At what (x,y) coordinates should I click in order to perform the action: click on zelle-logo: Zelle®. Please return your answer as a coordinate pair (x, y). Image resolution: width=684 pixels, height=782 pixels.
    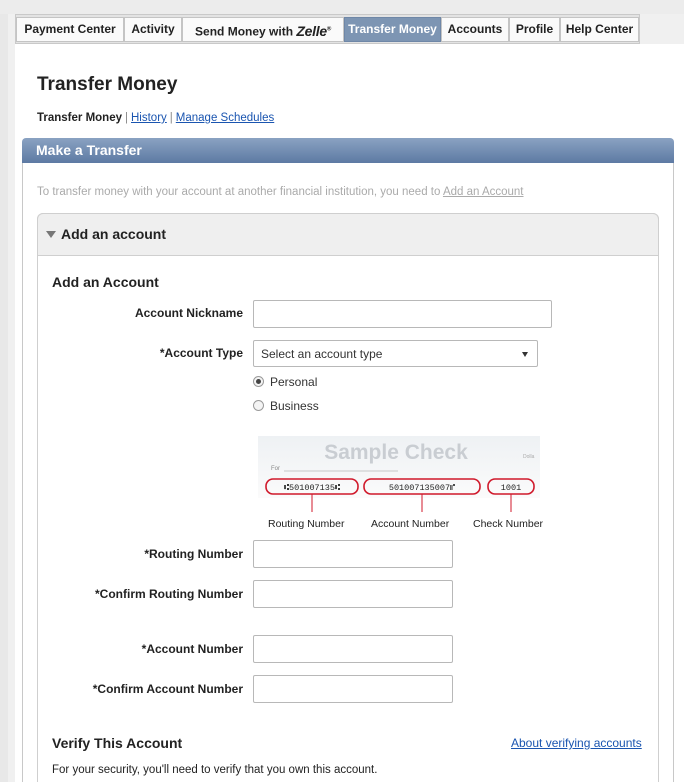
    Looking at the image, I should click on (313, 30).